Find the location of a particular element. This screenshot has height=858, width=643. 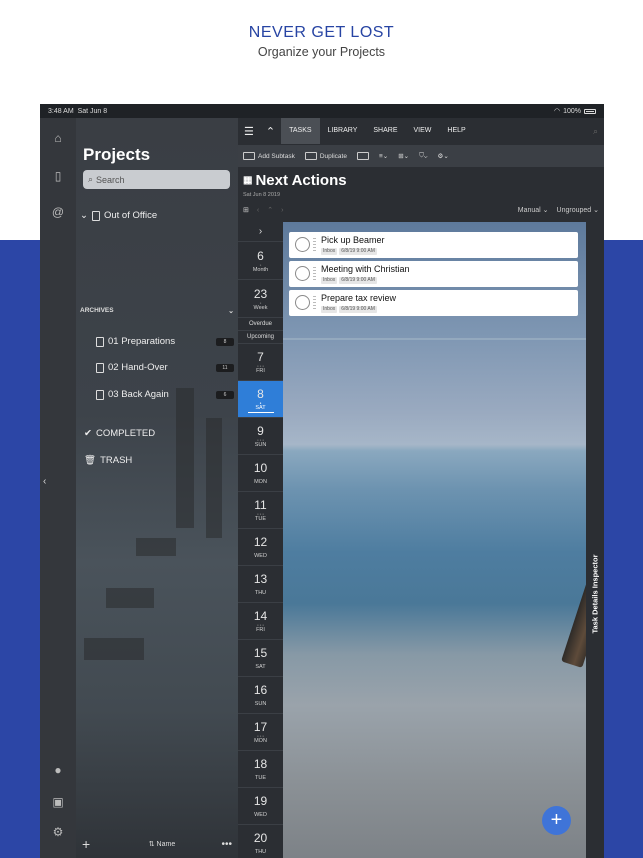

card-view-button is located at coordinates (362, 156).